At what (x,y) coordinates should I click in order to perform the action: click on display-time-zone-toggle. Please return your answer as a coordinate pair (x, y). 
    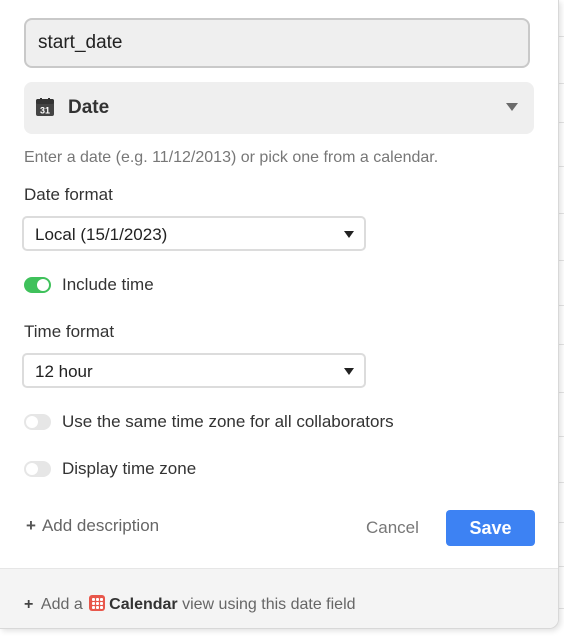
    Looking at the image, I should click on (37, 469).